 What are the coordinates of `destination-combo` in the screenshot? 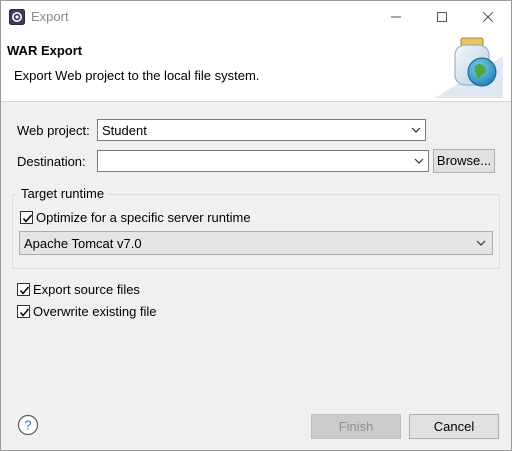 It's located at (263, 161).